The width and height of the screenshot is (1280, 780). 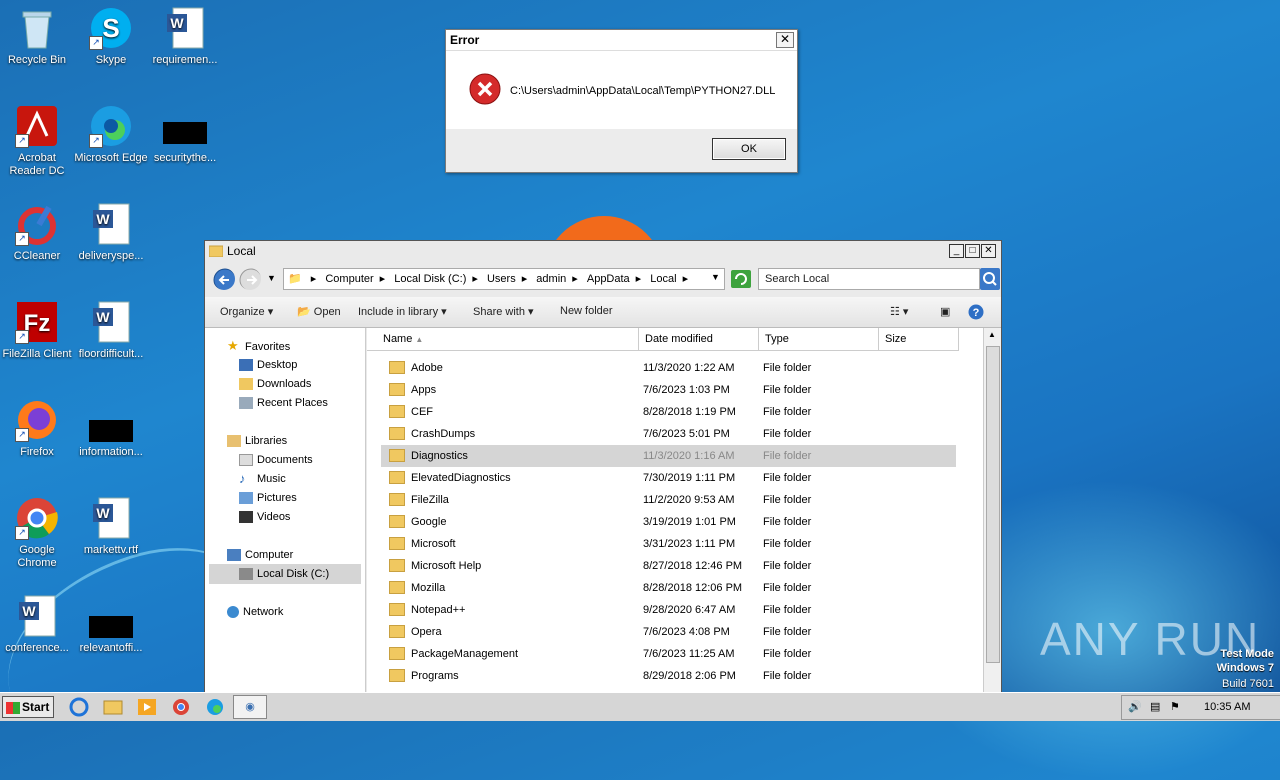 What do you see at coordinates (271, 278) in the screenshot?
I see `chevron-down-icon: ▼` at bounding box center [271, 278].